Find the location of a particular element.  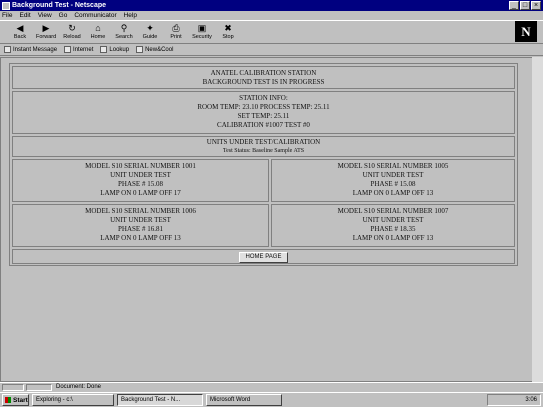

link-label: Internet is located at coordinates (83, 49).